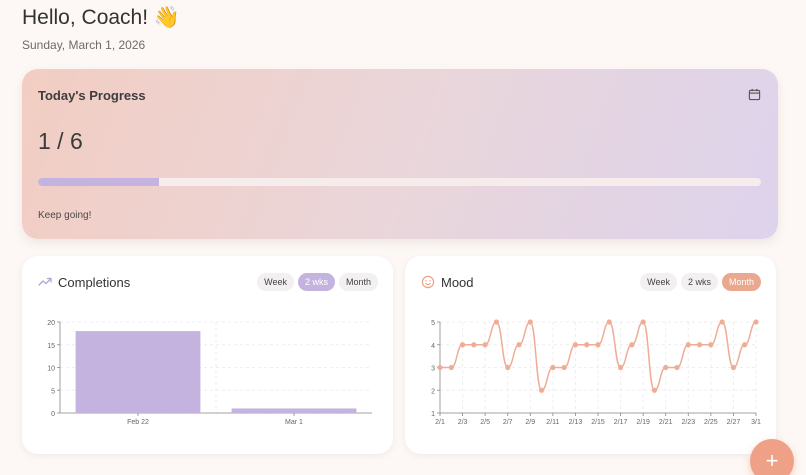  Describe the element at coordinates (433, 346) in the screenshot. I see `y-tick-label: 4` at that location.